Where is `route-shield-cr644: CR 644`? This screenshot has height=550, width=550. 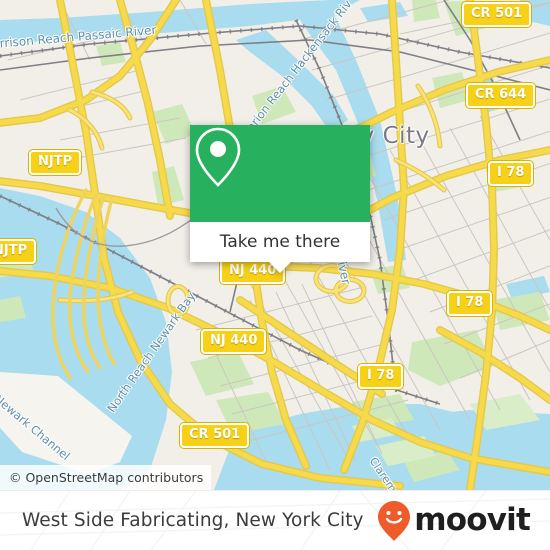 route-shield-cr644: CR 644 is located at coordinates (501, 95).